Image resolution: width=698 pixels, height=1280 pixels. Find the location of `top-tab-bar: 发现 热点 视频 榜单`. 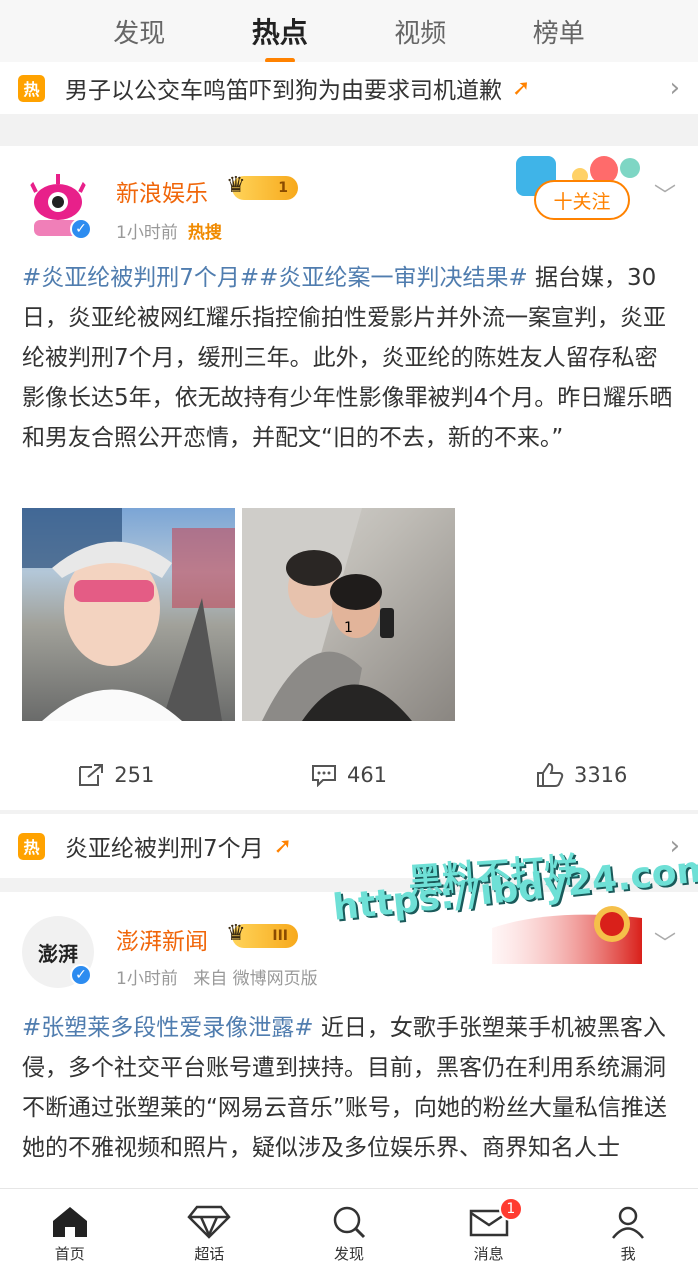

top-tab-bar: 发现 热点 视频 榜单 is located at coordinates (349, 31).